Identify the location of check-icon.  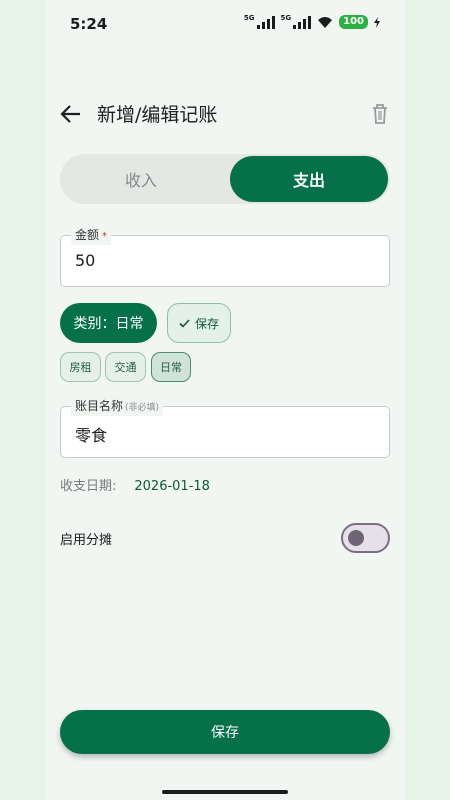
(184, 323).